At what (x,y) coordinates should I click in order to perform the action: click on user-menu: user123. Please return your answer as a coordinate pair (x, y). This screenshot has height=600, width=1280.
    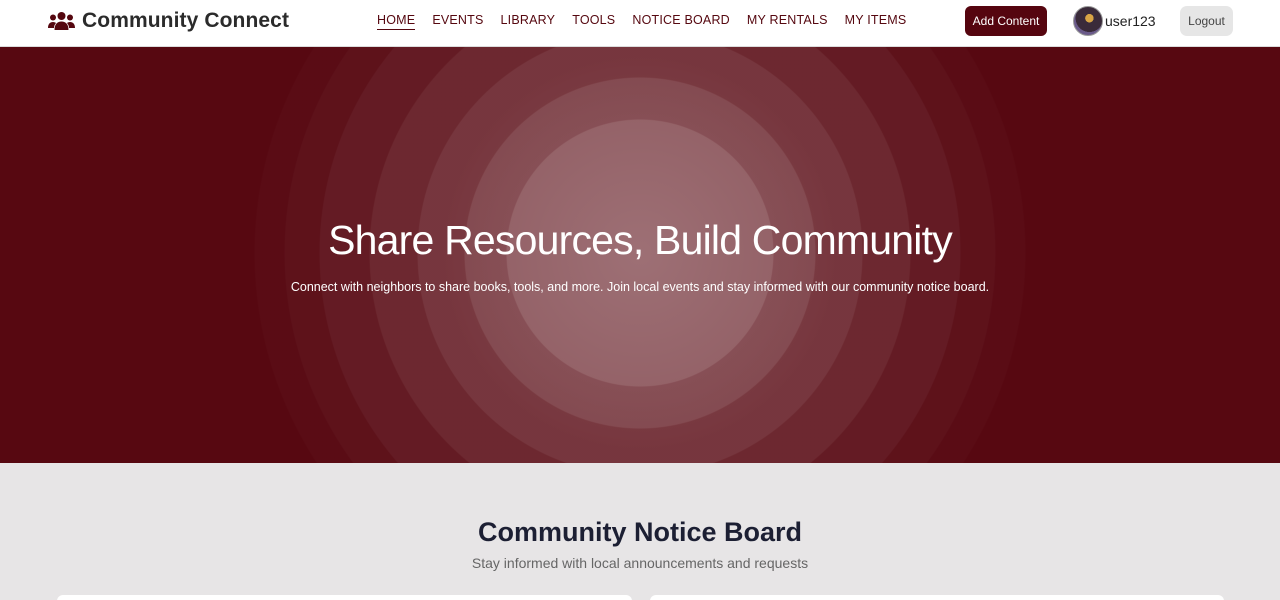
    Looking at the image, I should click on (1114, 21).